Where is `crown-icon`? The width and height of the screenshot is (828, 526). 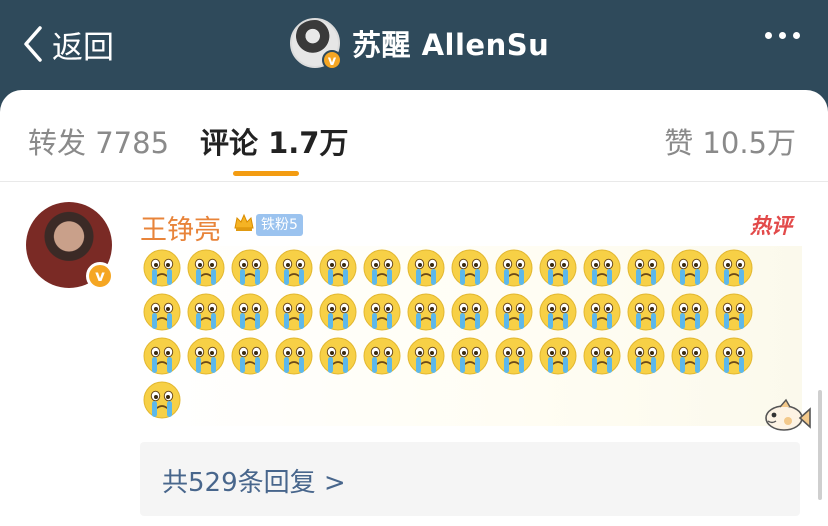 crown-icon is located at coordinates (244, 222).